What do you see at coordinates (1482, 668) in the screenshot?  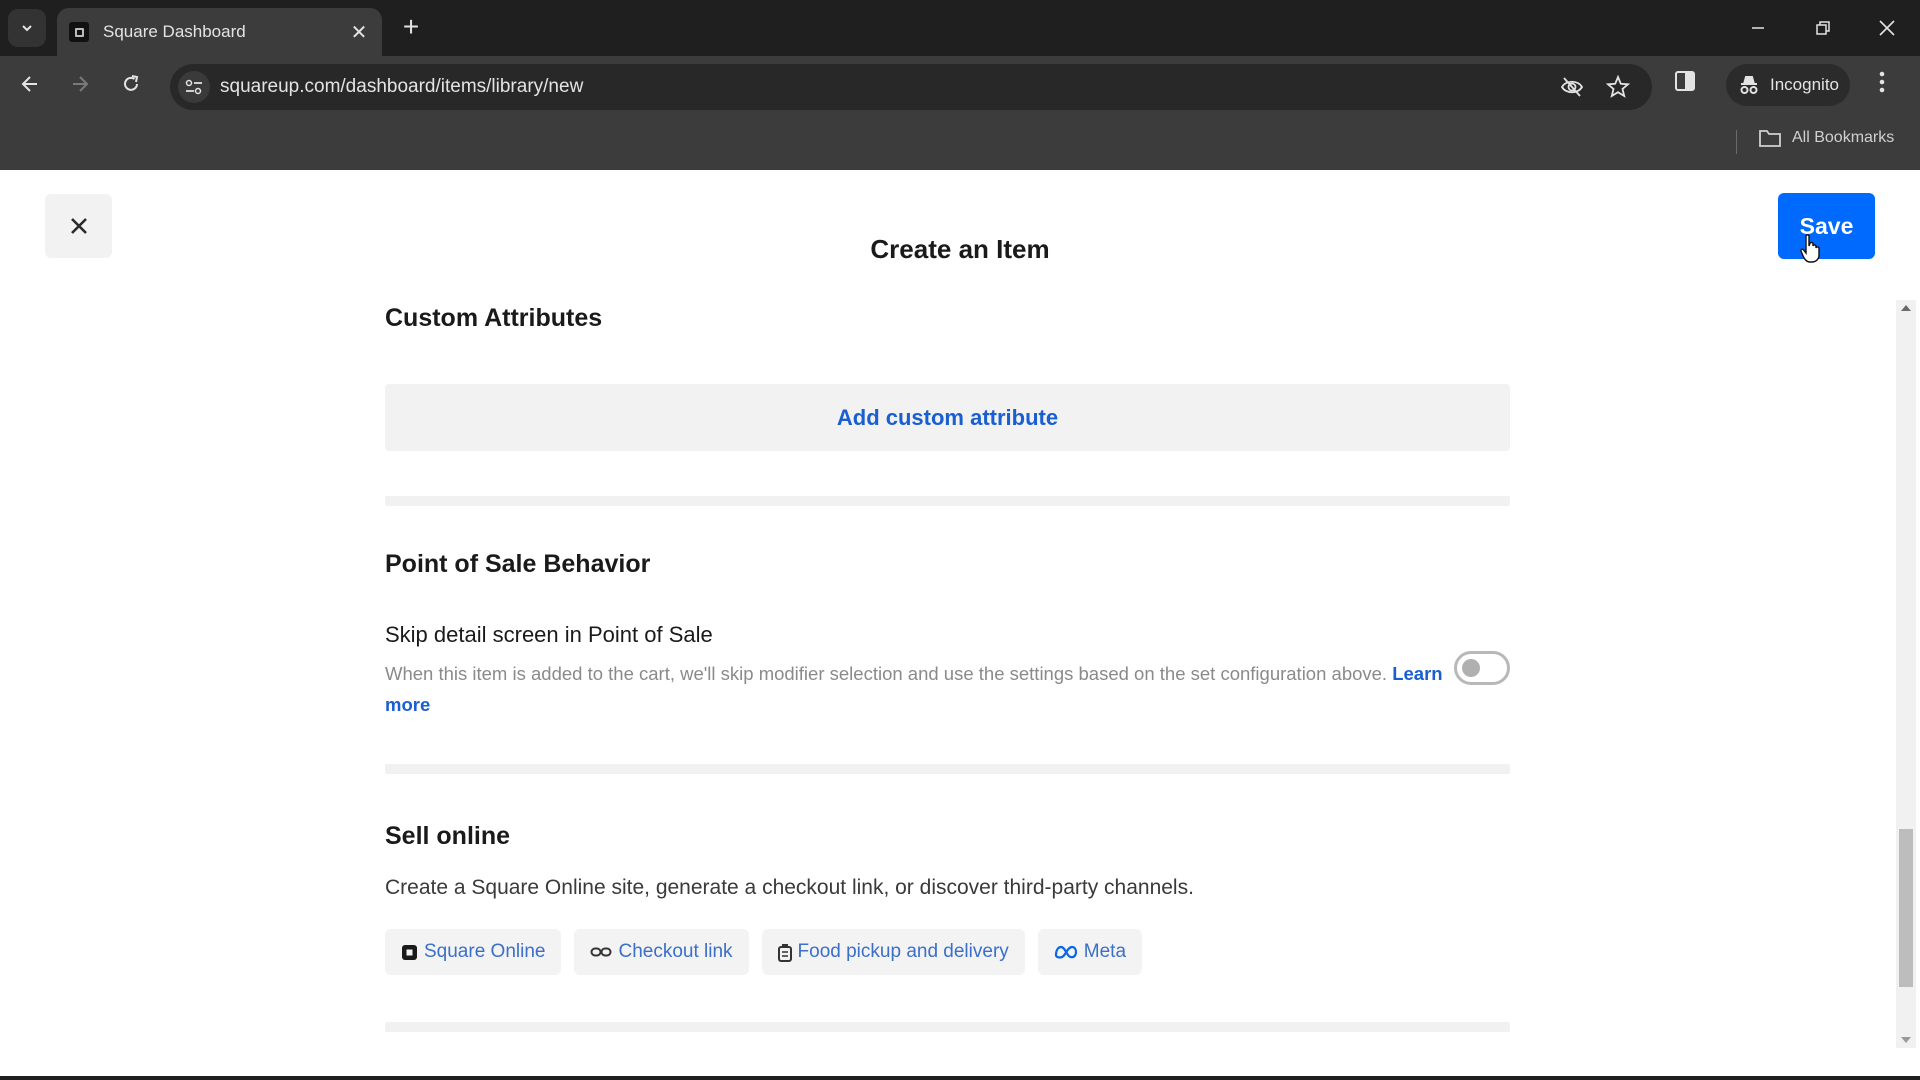 I see `skip-detail-screen-toggle` at bounding box center [1482, 668].